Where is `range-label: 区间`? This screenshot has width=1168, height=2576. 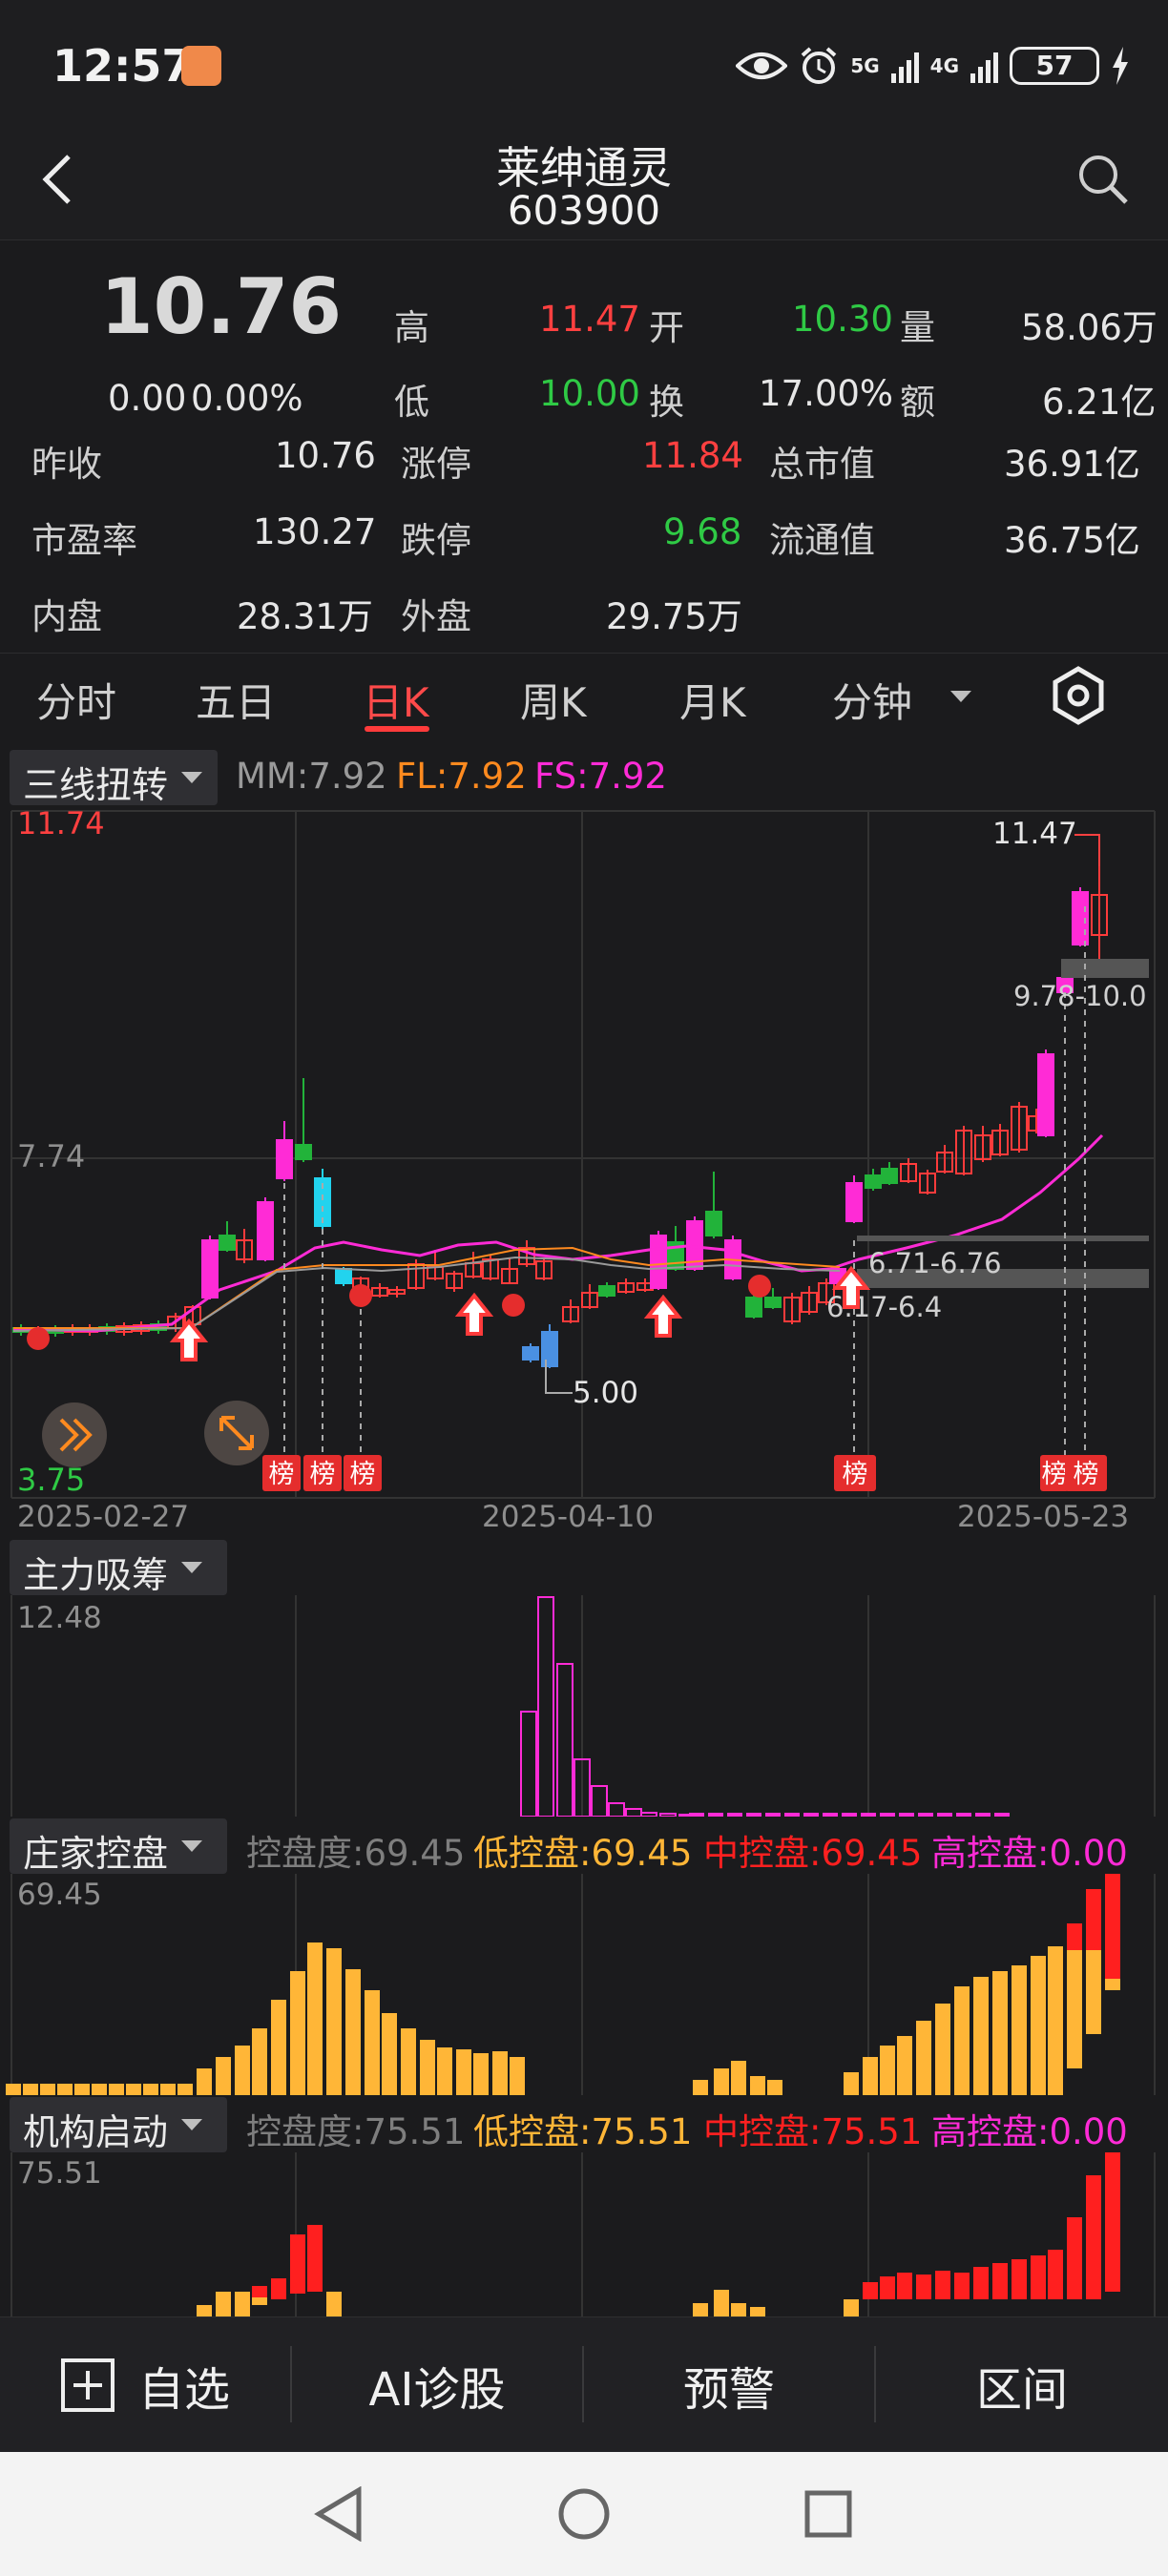
range-label: 区间 is located at coordinates (1021, 2390).